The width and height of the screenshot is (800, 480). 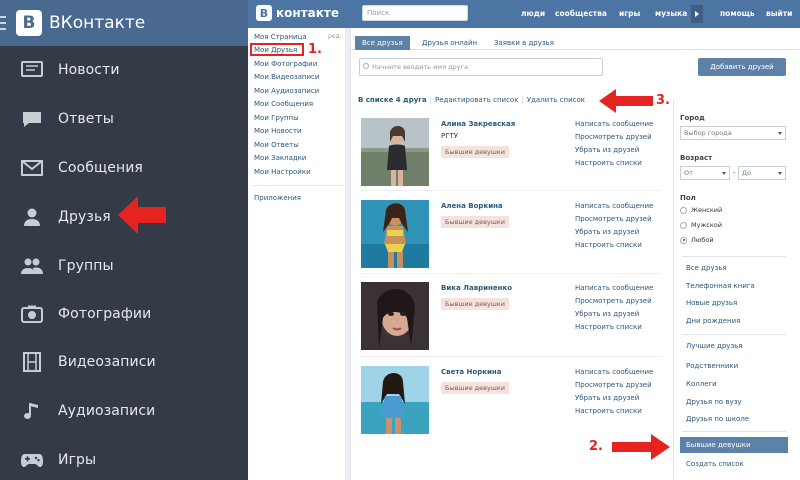 I want to click on list-link: Лучшие друзья, so click(x=714, y=346).